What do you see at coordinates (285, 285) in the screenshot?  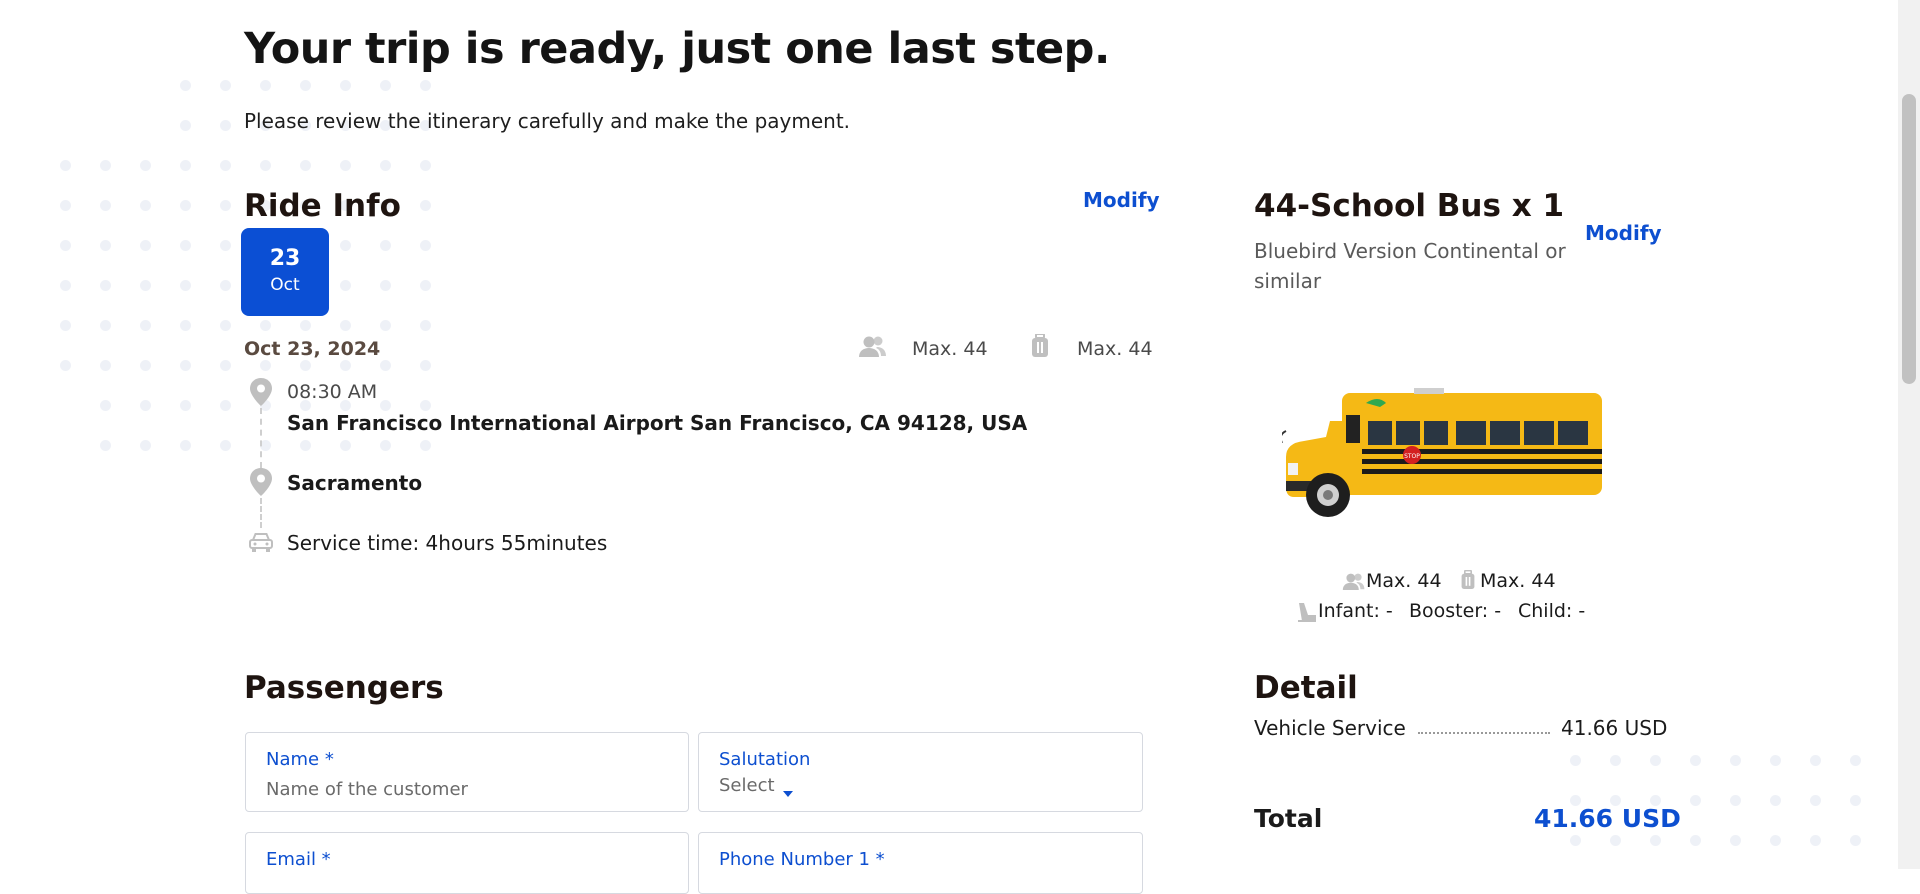 I see `date-badge-month: Oct` at bounding box center [285, 285].